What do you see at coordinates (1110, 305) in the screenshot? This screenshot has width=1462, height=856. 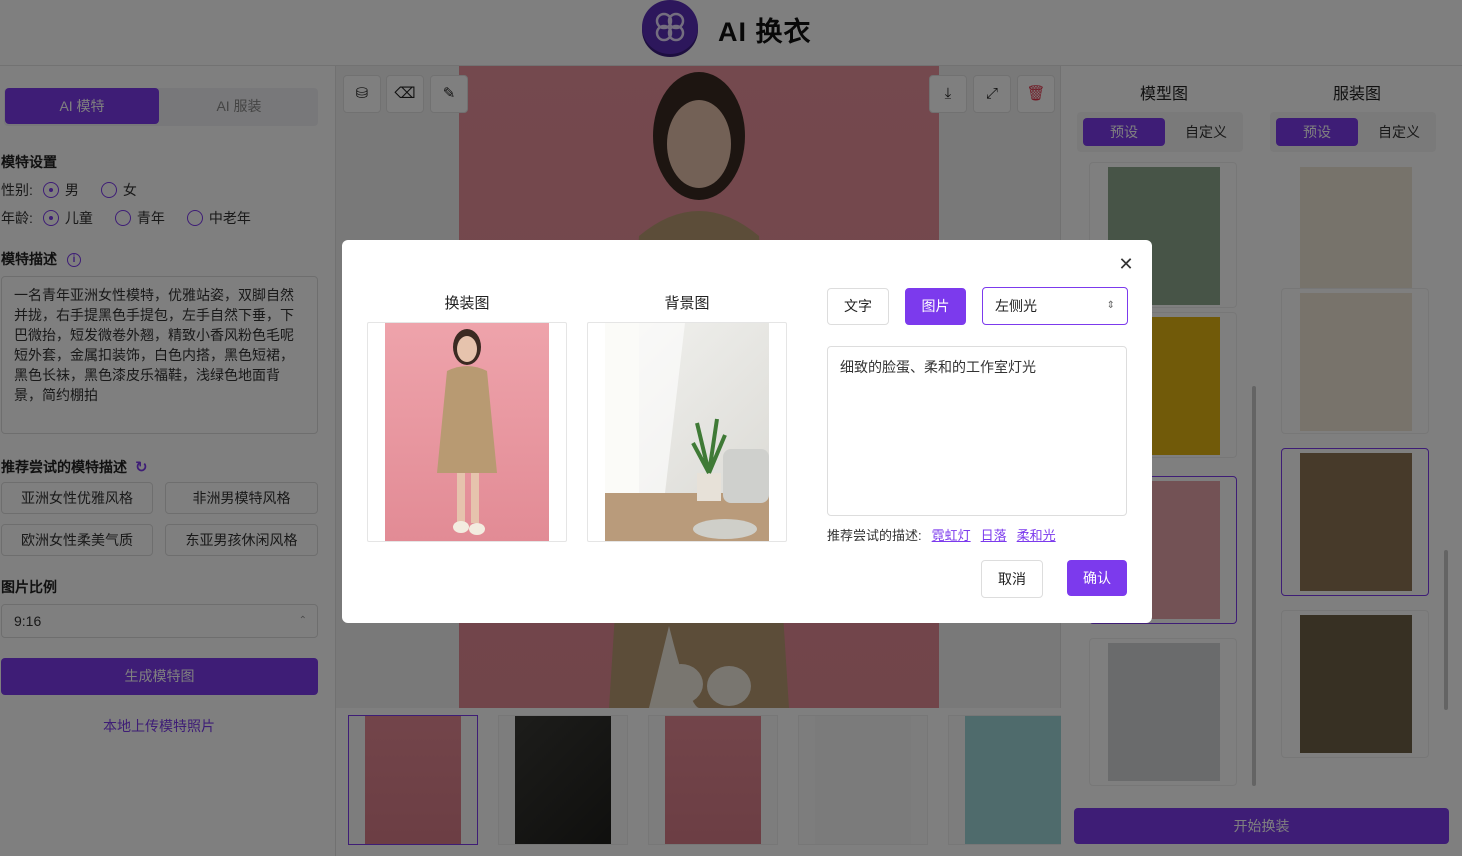 I see `chevron-updown-icon: ⇕` at bounding box center [1110, 305].